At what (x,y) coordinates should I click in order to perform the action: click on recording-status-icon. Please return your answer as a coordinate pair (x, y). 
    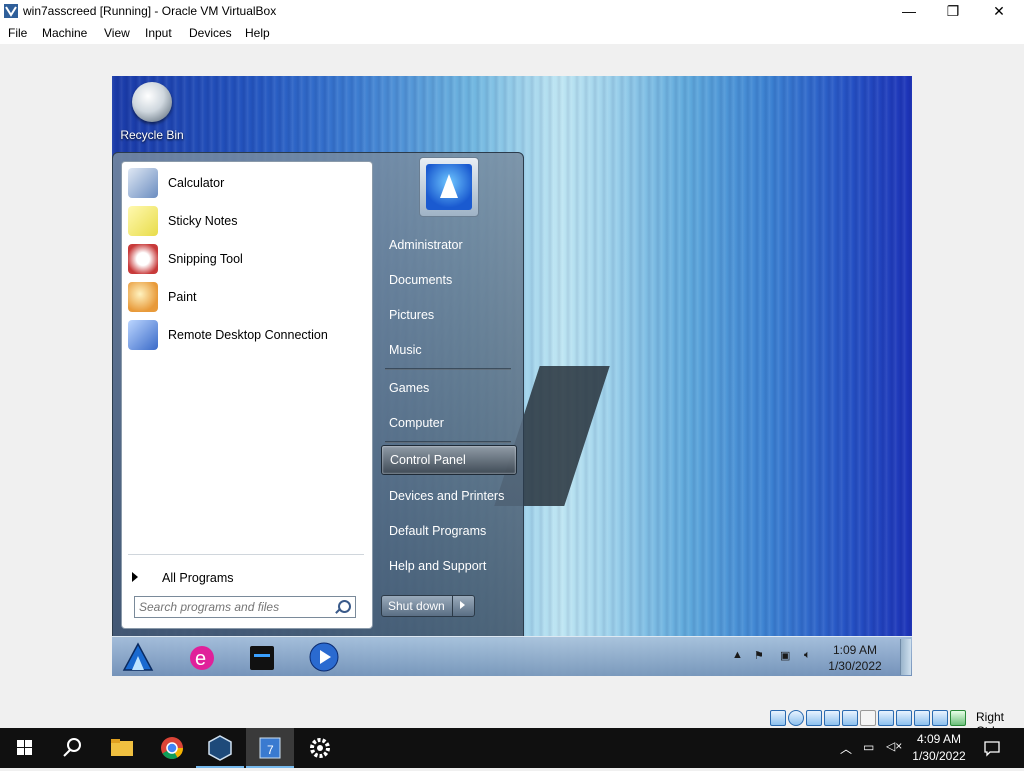
    Looking at the image, I should click on (904, 718).